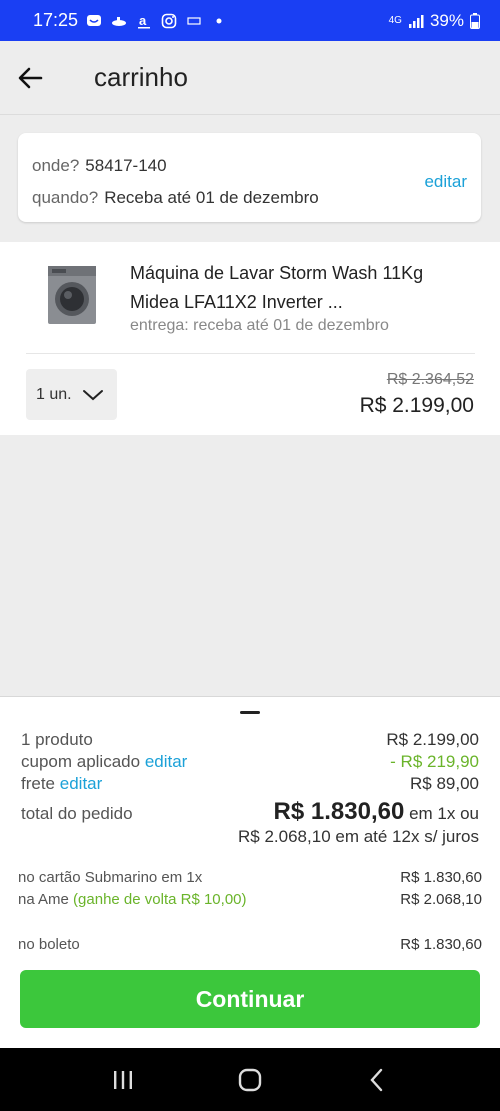 Image resolution: width=500 pixels, height=1111 pixels. What do you see at coordinates (169, 20) in the screenshot?
I see `instagram-icon` at bounding box center [169, 20].